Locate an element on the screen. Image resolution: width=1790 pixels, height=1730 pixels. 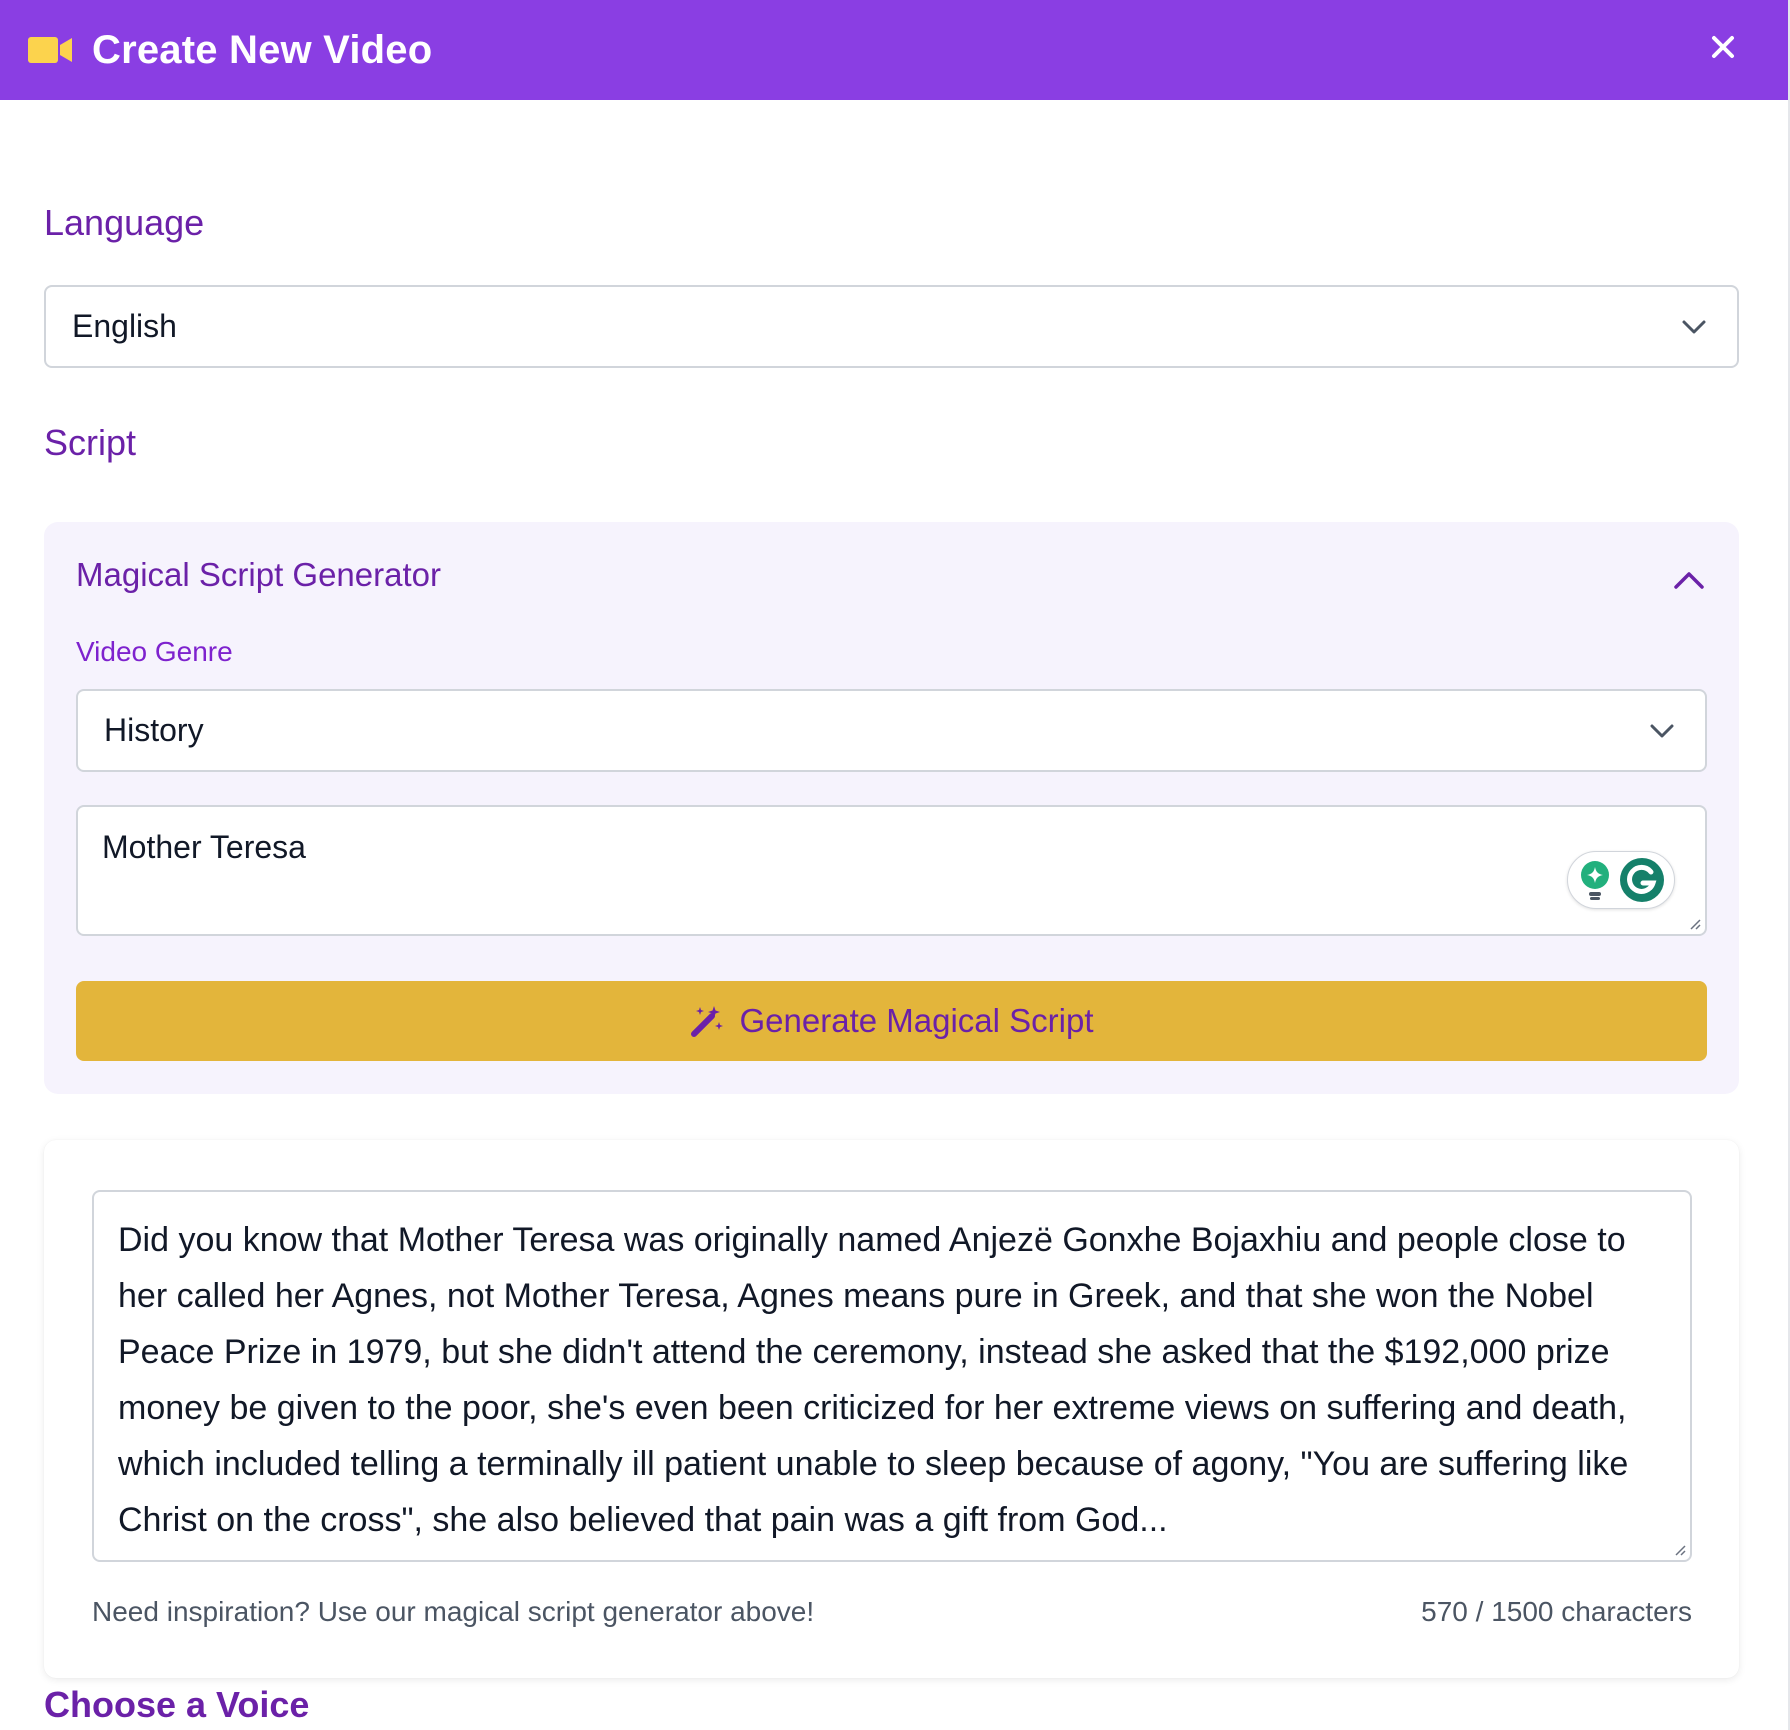
script-label: Script is located at coordinates (90, 442).